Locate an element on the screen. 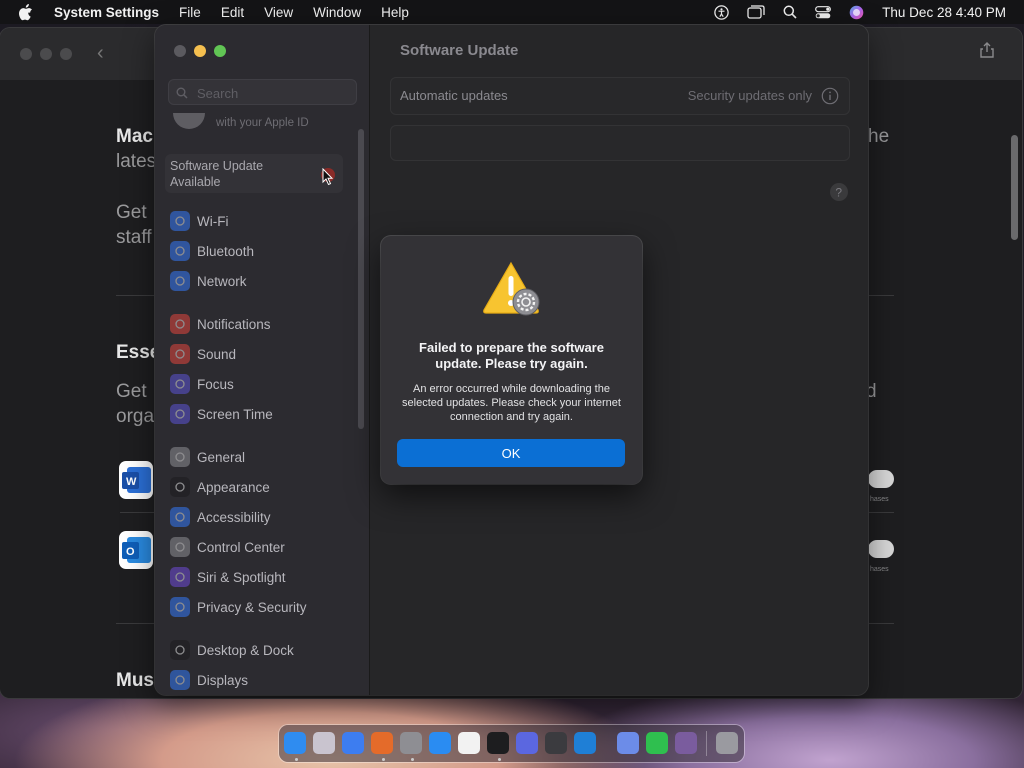 This screenshot has width=1024, height=768. sidebar-item-desktop-dock: Desktop & Dock is located at coordinates (232, 650).